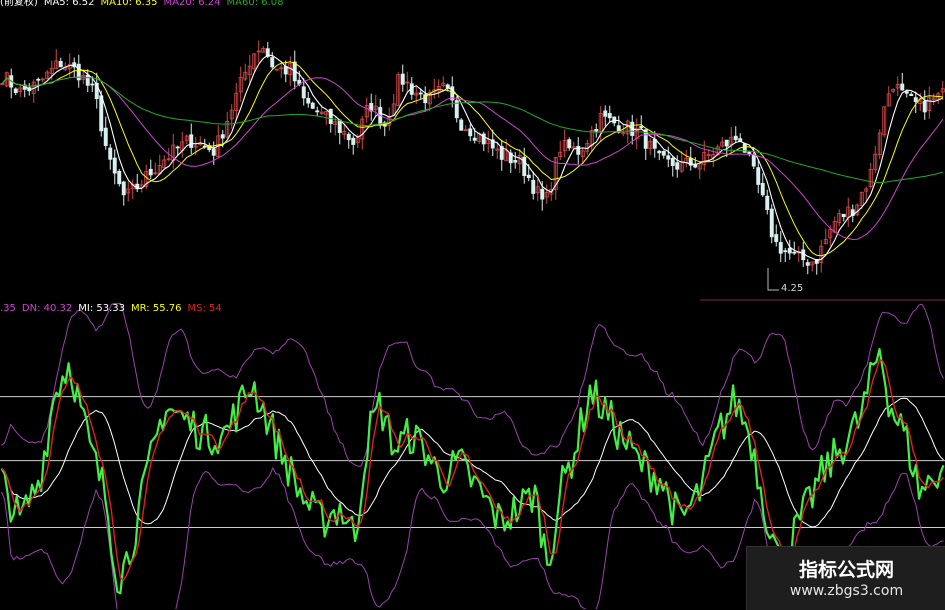 This screenshot has height=610, width=945. I want to click on legend-ma5: MA5: 6.52, so click(69, 4).